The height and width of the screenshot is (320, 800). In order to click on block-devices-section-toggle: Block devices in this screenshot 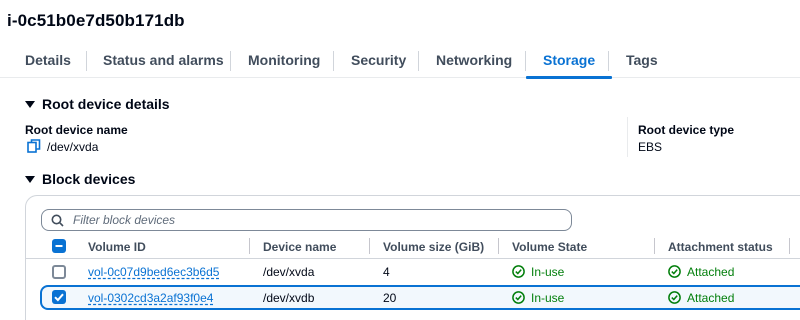, I will do `click(80, 179)`.